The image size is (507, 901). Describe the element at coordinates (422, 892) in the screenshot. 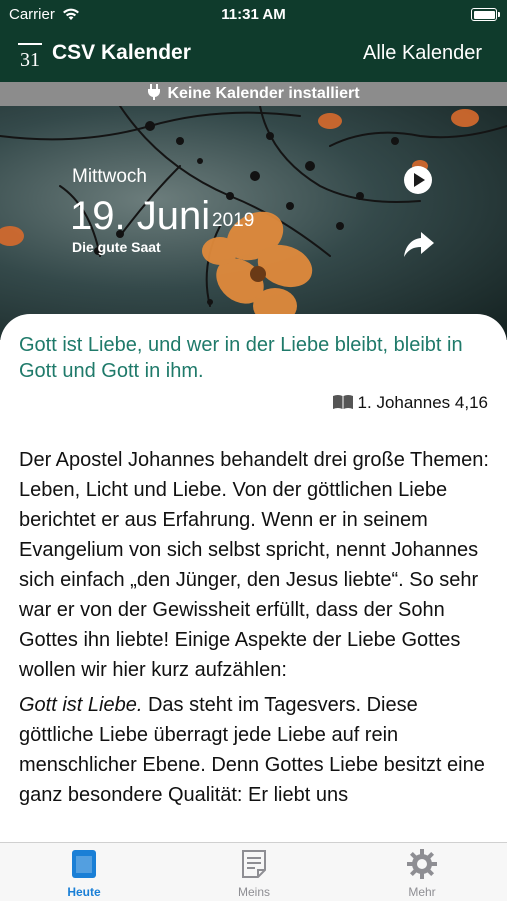

I see `tab-label: Mehr` at that location.